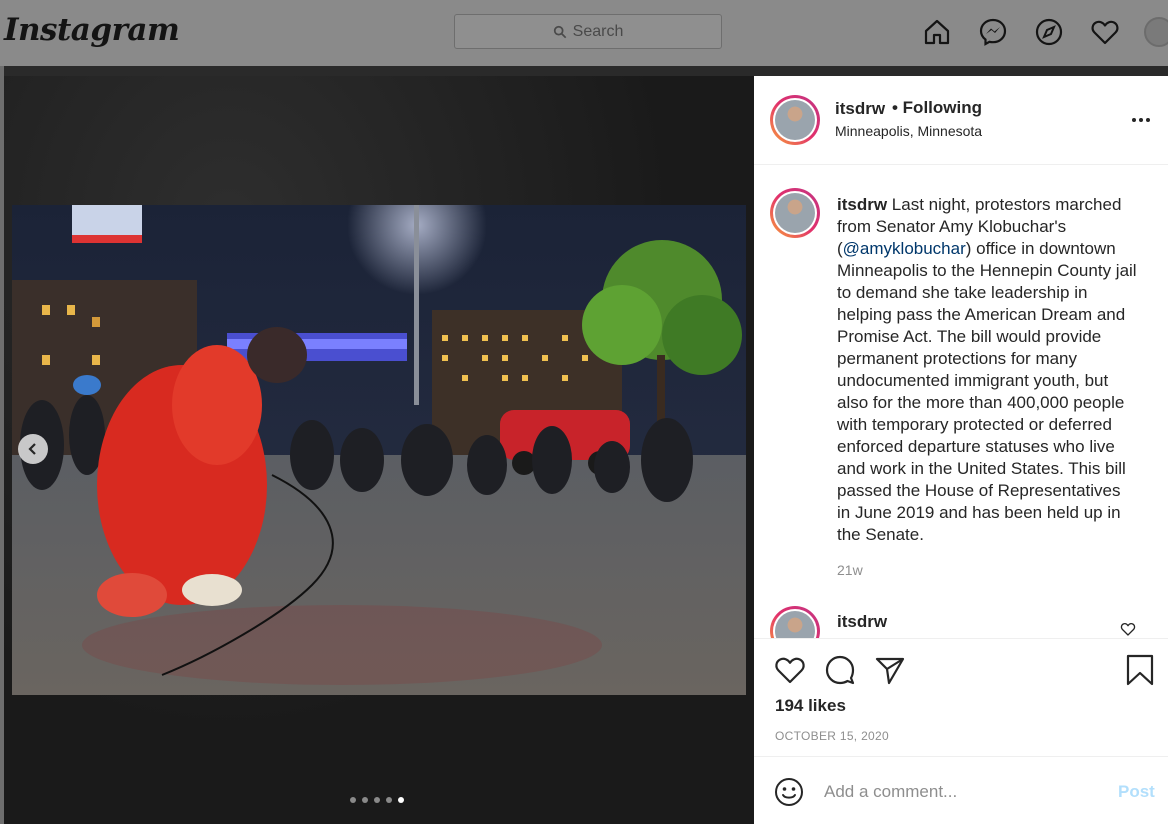 This screenshot has height=824, width=1168. What do you see at coordinates (964, 792) in the screenshot?
I see `comment-input` at bounding box center [964, 792].